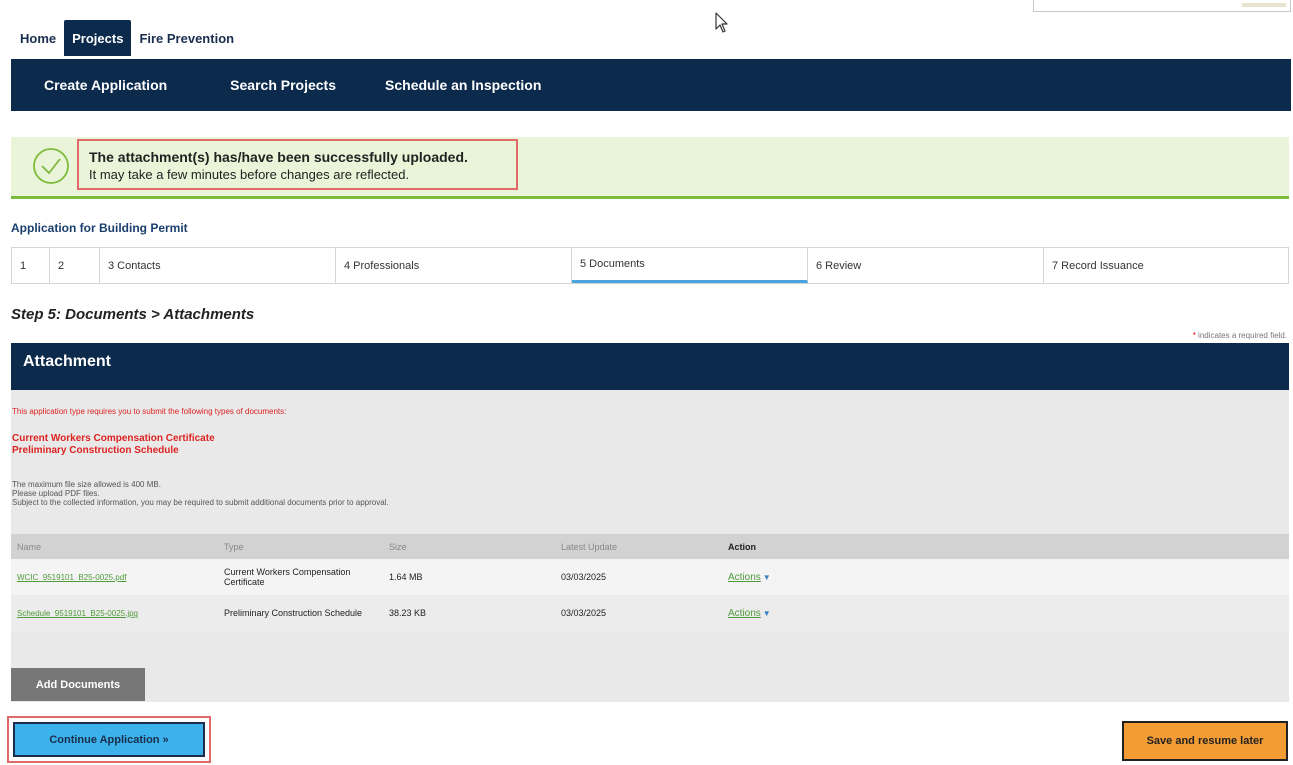  Describe the element at coordinates (1162, 6) in the screenshot. I see `top-search-box` at that location.